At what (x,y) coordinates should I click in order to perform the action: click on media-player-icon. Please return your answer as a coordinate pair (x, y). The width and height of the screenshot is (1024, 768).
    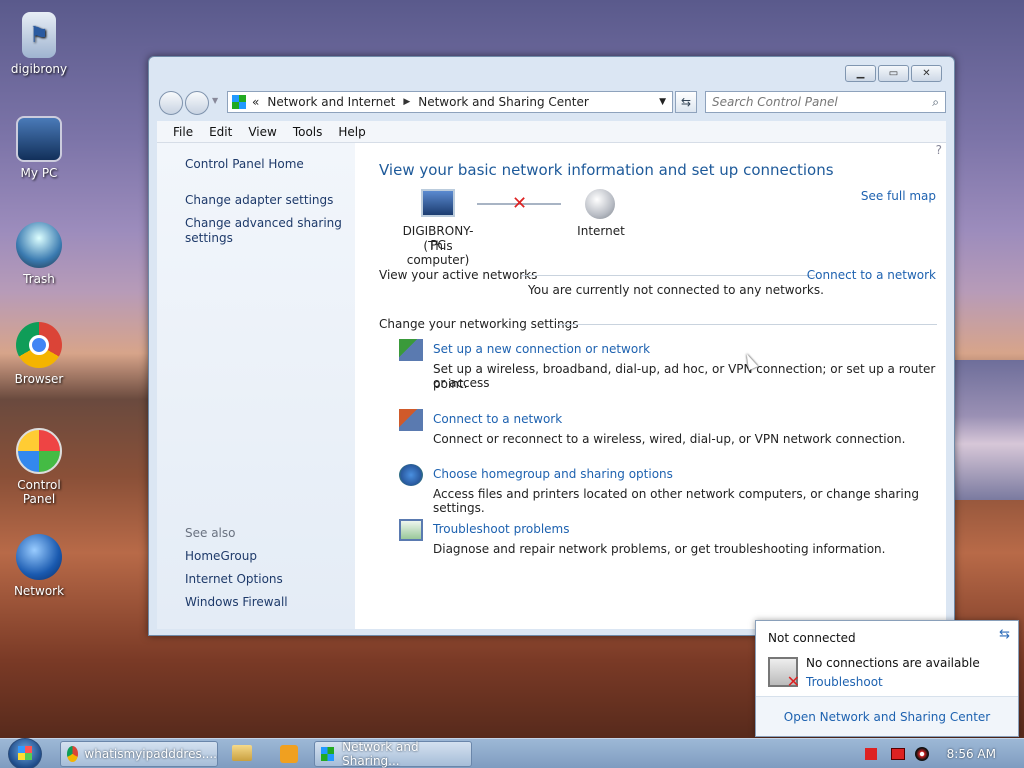
    Looking at the image, I should click on (289, 754).